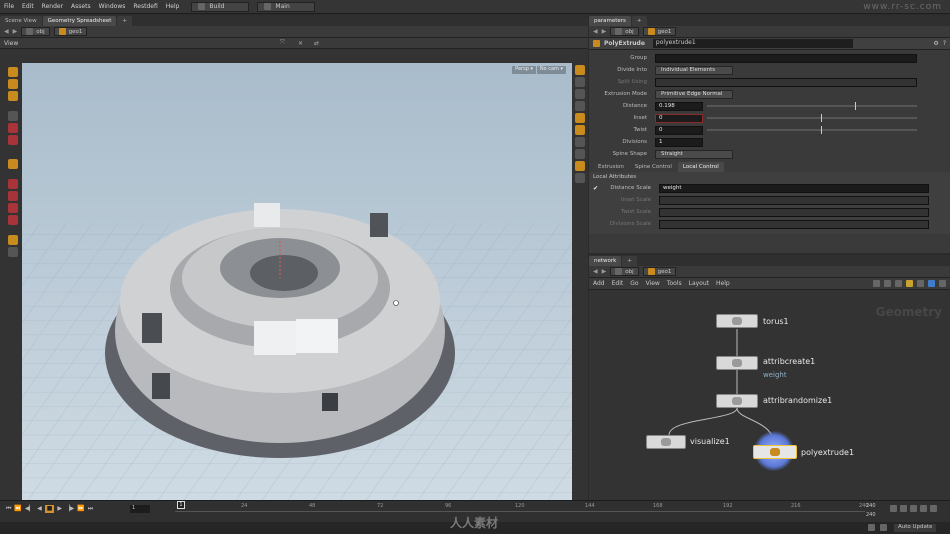 The width and height of the screenshot is (950, 534). I want to click on lock-icon, so click(580, 82).